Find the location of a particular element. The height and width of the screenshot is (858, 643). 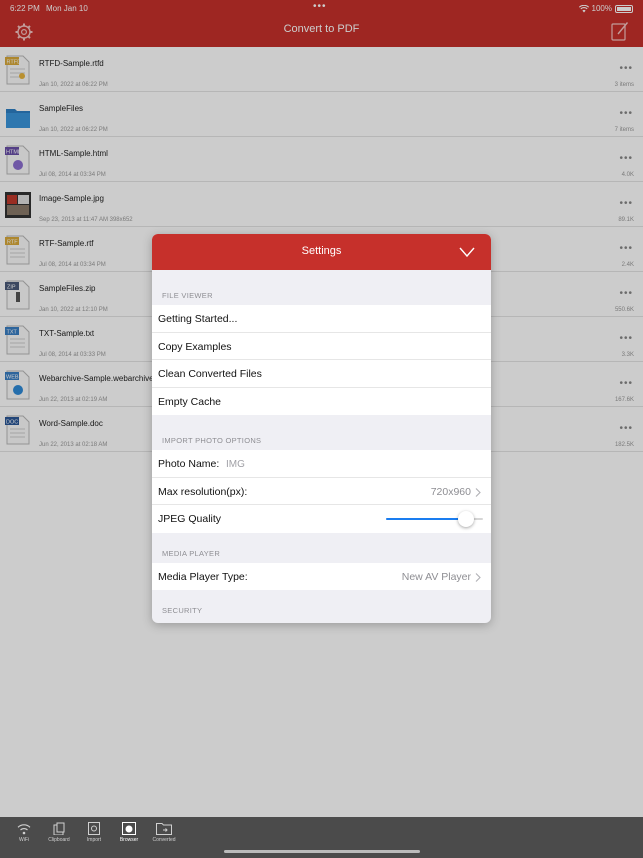

home-indicator is located at coordinates (322, 851).